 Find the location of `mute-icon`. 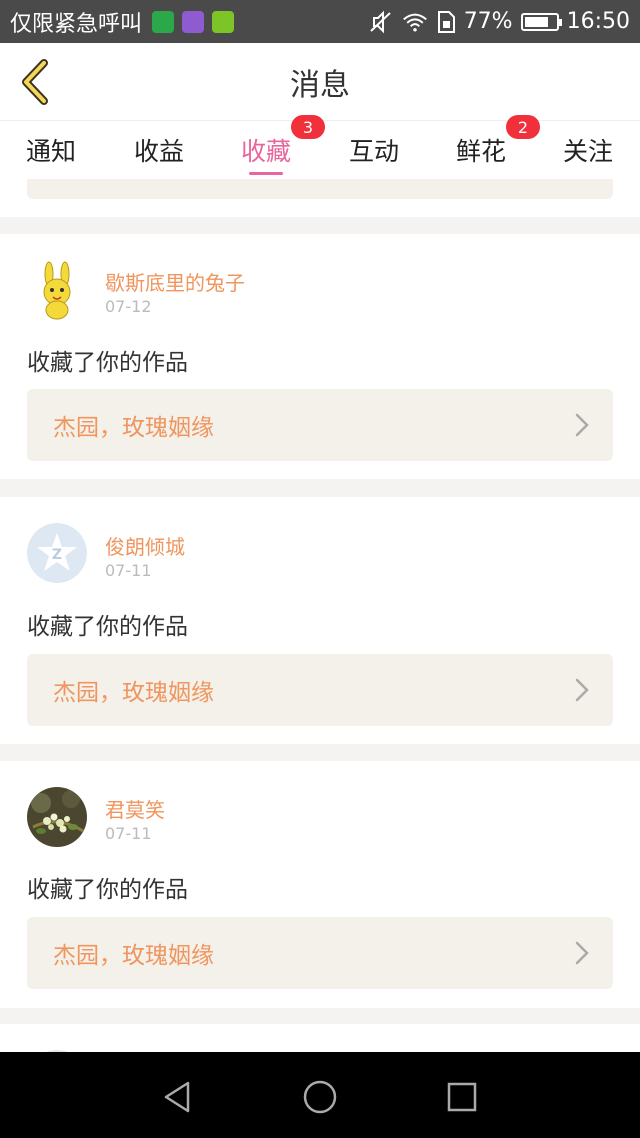

mute-icon is located at coordinates (380, 21).